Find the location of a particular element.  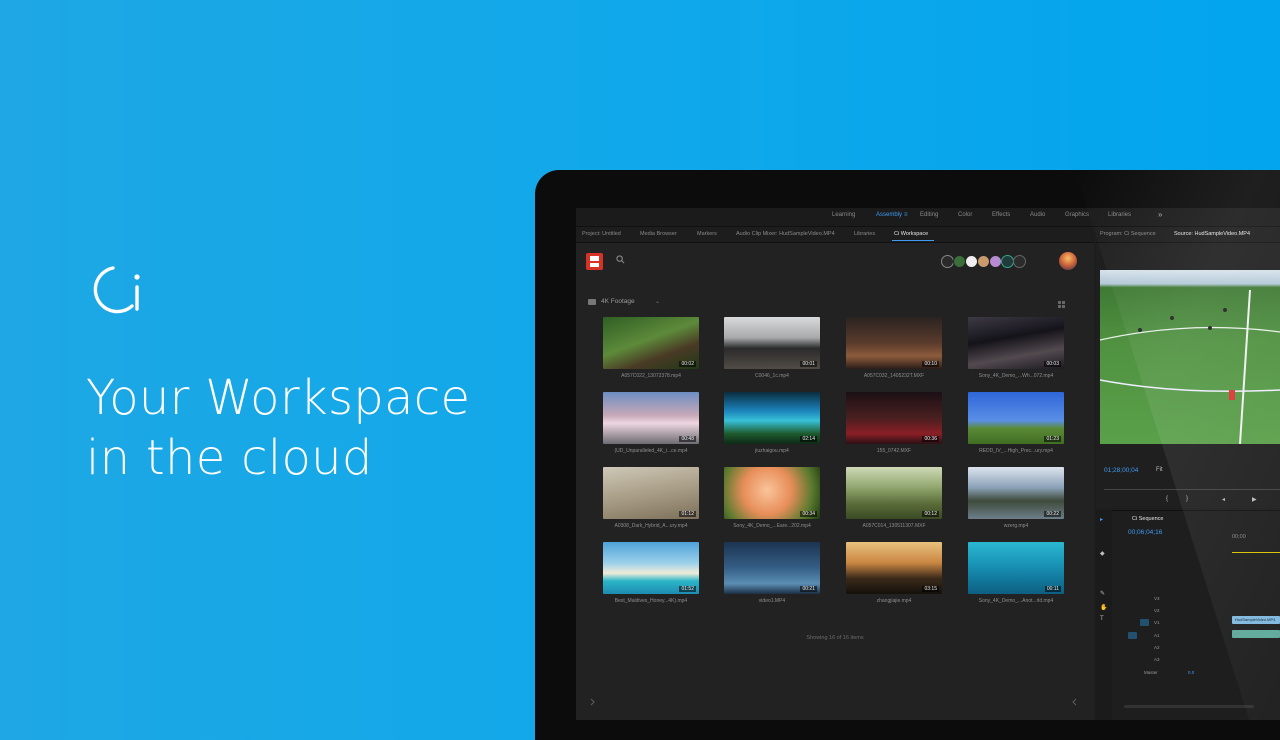

asset-tile: 00:11 Sony_4K_Demo_...Anot...rld.mp4 is located at coordinates (1016, 573).